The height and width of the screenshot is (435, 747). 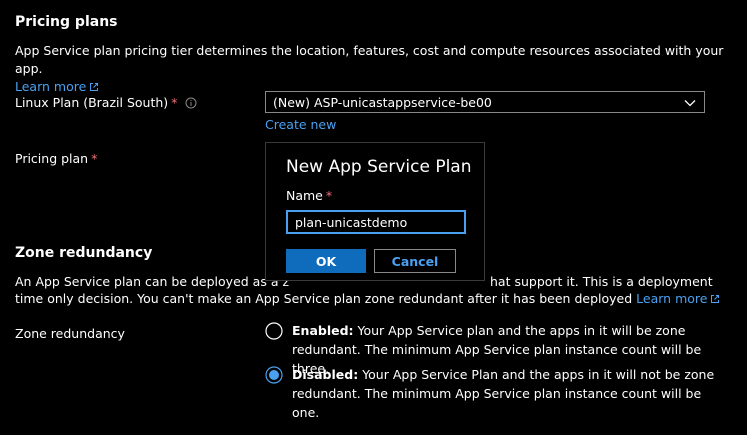 What do you see at coordinates (274, 331) in the screenshot?
I see `radio-unselected-icon` at bounding box center [274, 331].